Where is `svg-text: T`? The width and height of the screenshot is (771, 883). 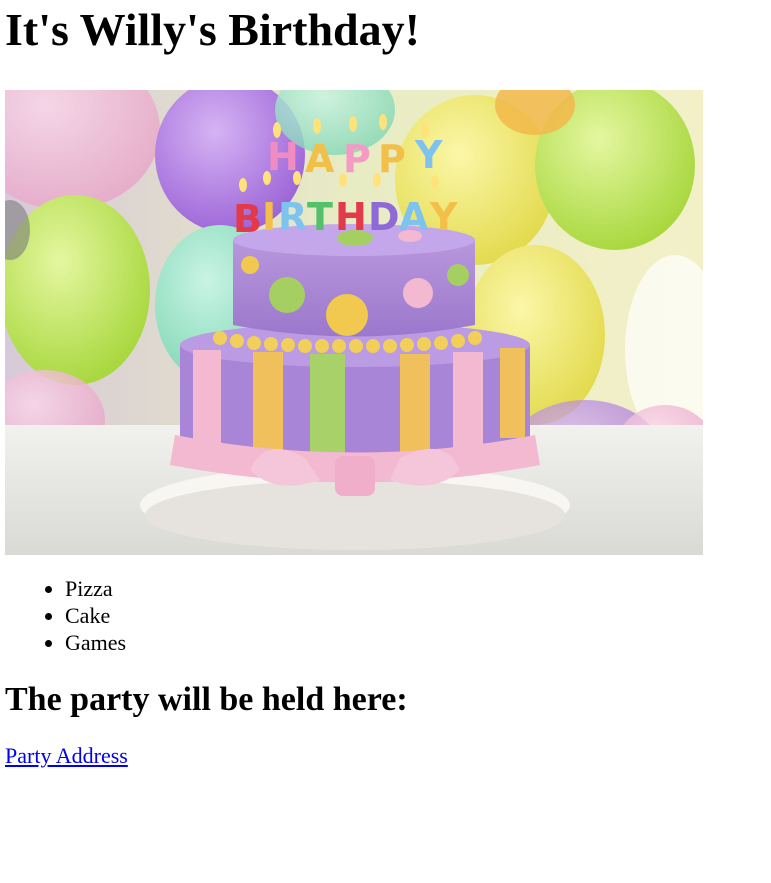
svg-text: T is located at coordinates (320, 217).